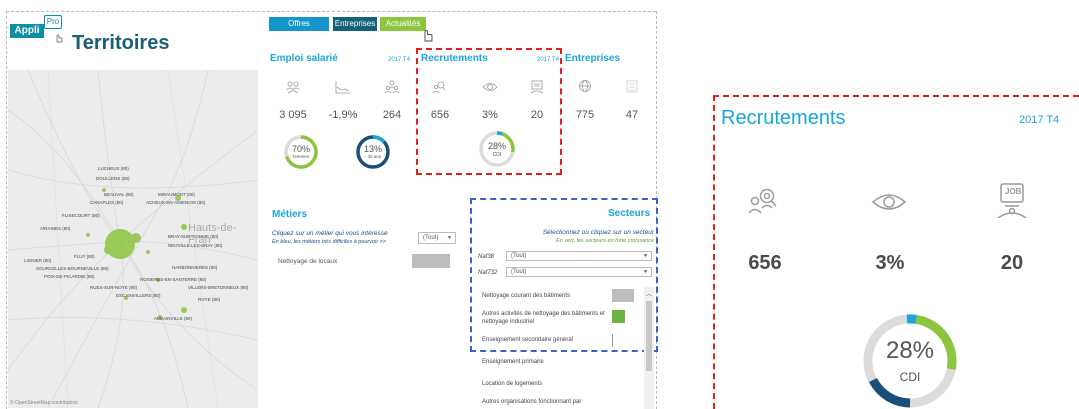 Image resolution: width=1079 pixels, height=409 pixels. I want to click on recrutements-offres-value: 20, so click(1012, 263).